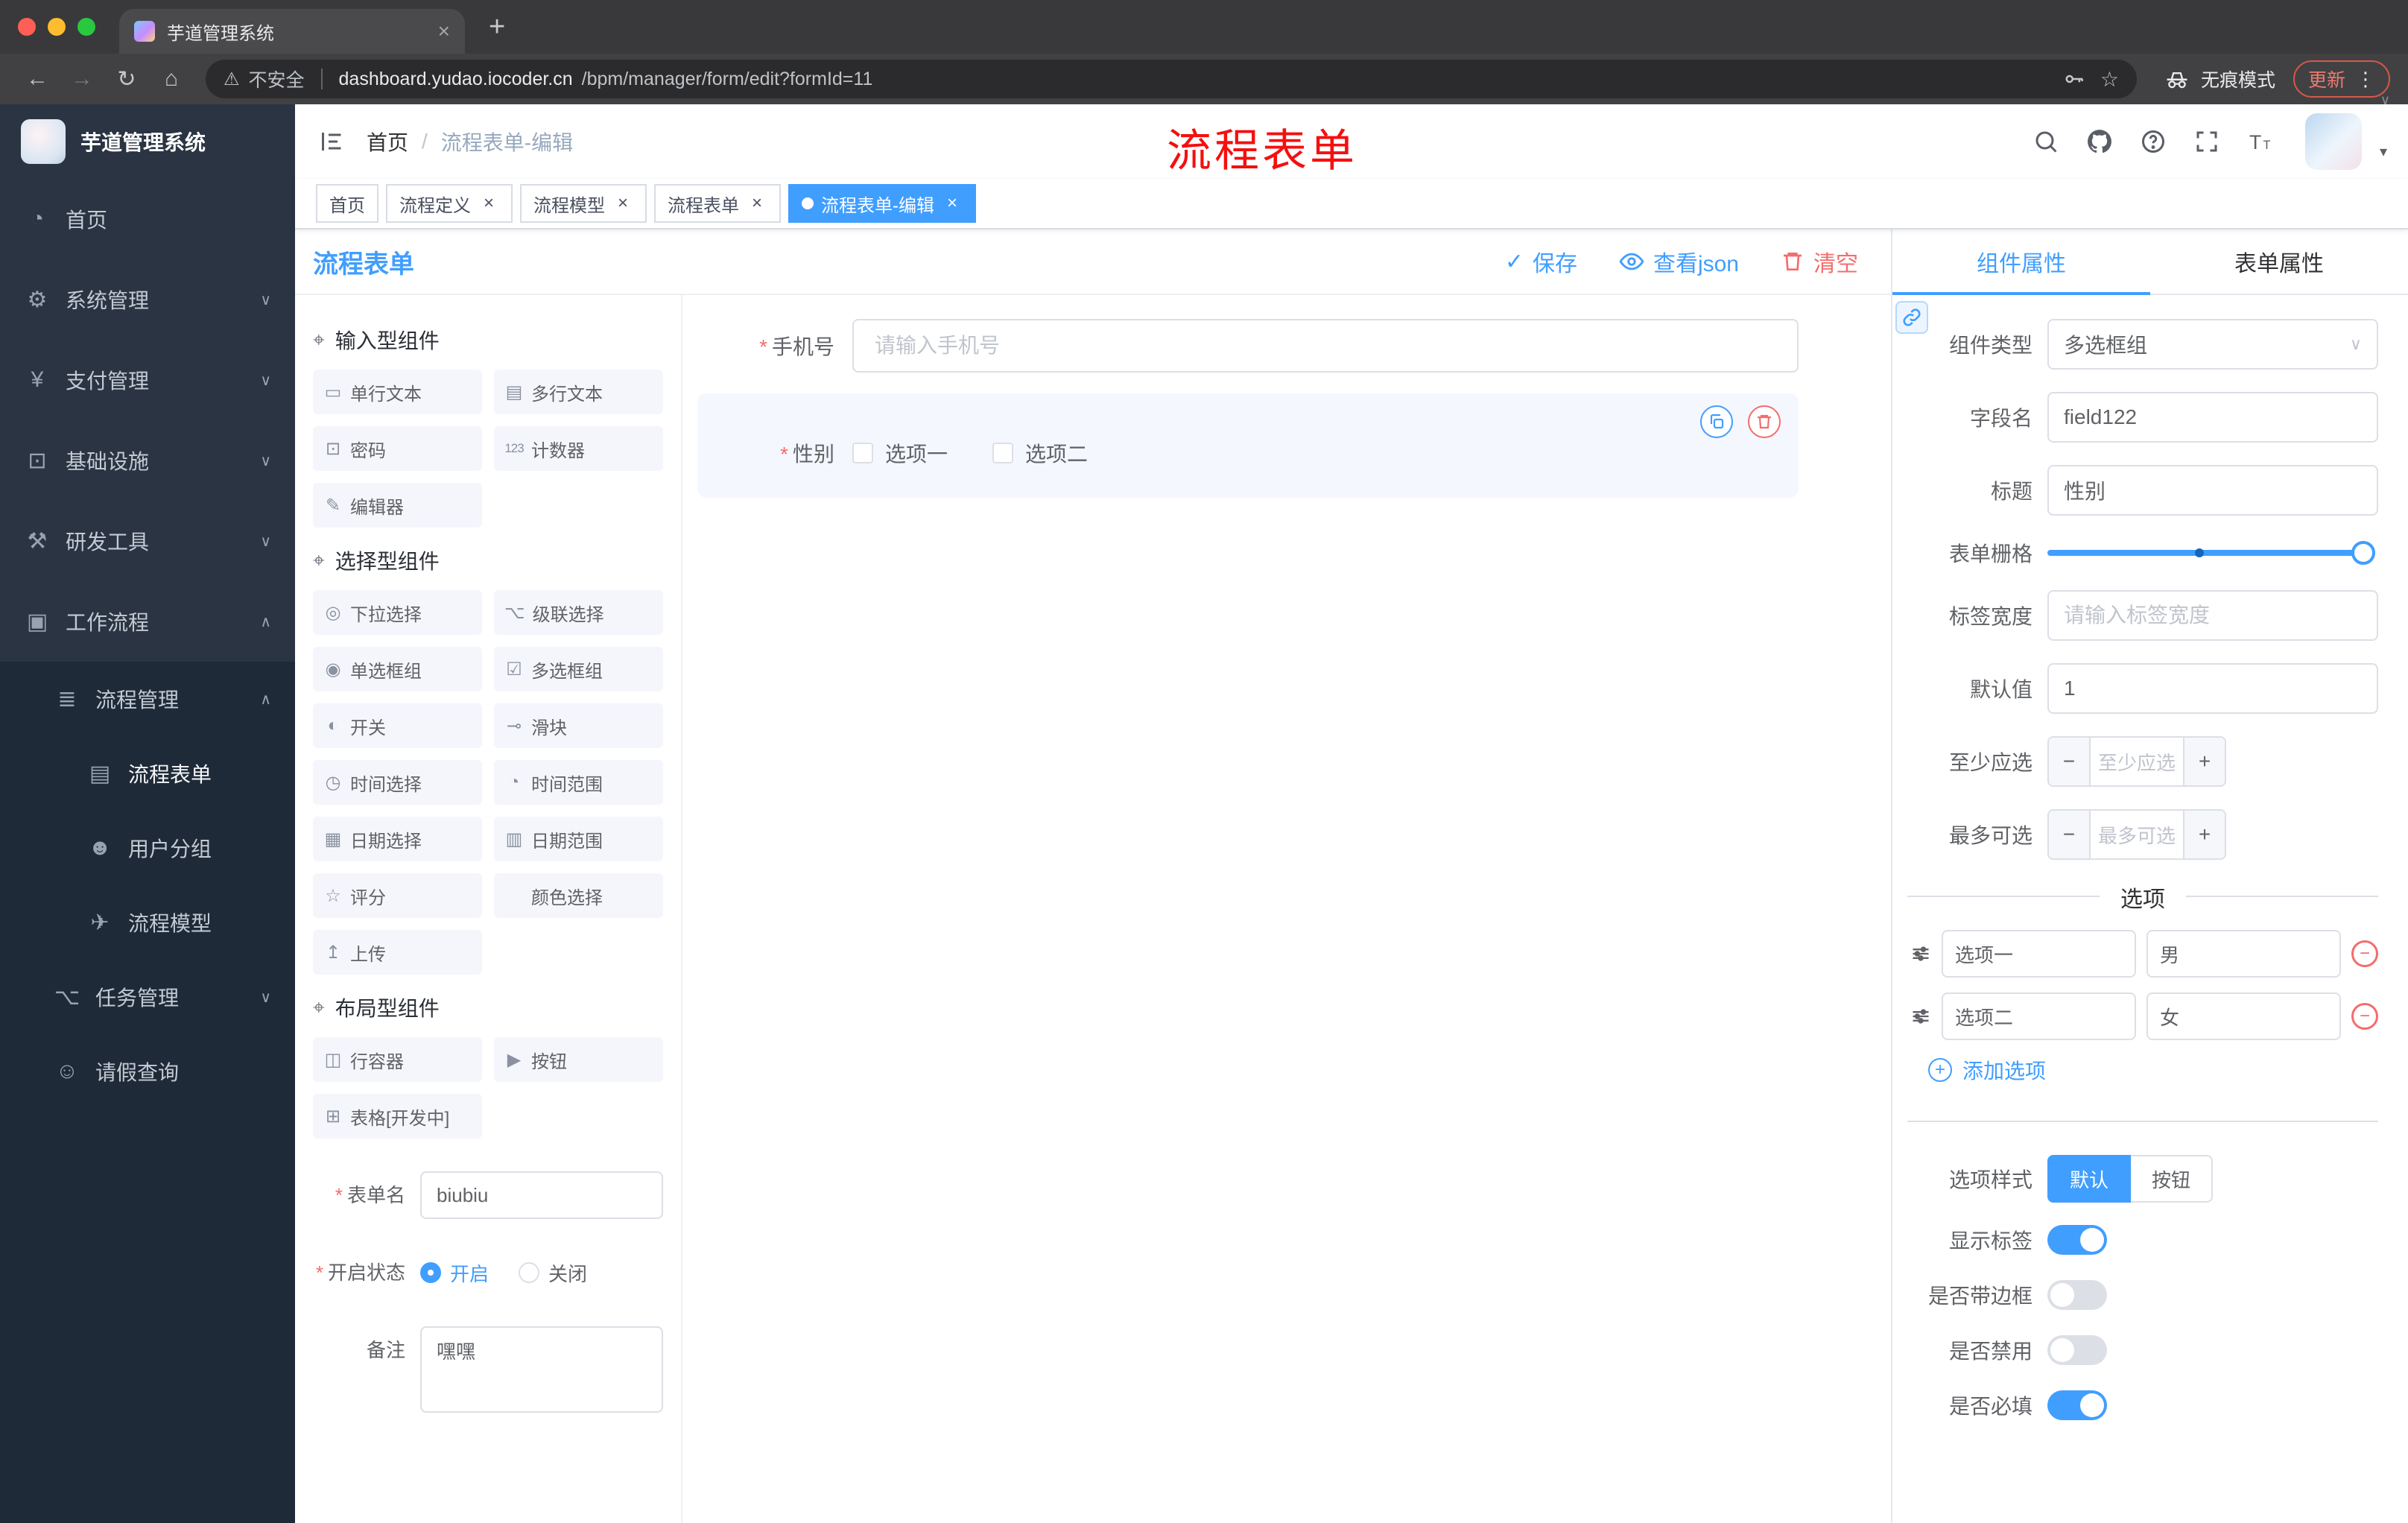 The image size is (2408, 1523). What do you see at coordinates (1325, 346) in the screenshot?
I see `phone-input` at bounding box center [1325, 346].